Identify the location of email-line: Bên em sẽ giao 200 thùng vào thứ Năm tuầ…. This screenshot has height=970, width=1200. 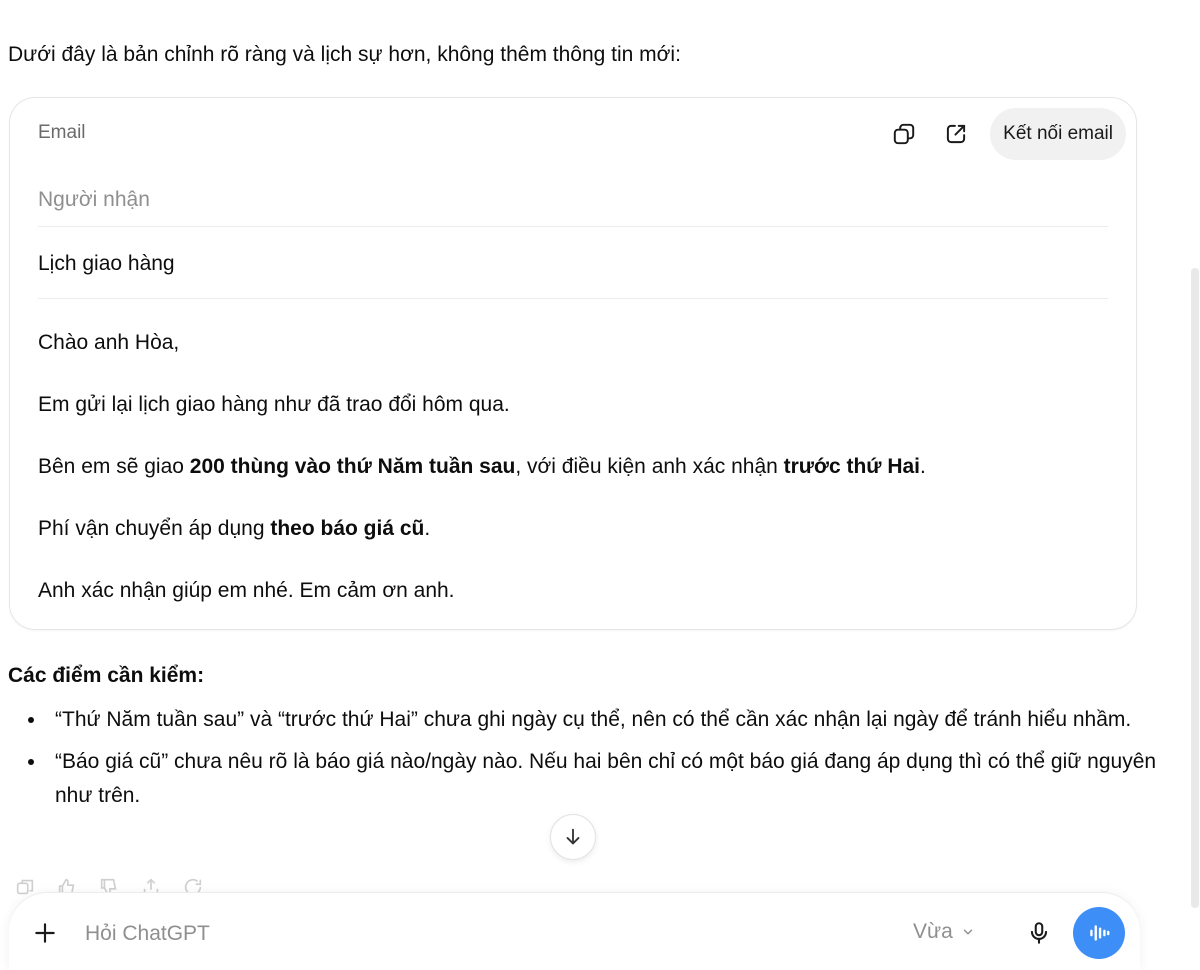
(482, 467).